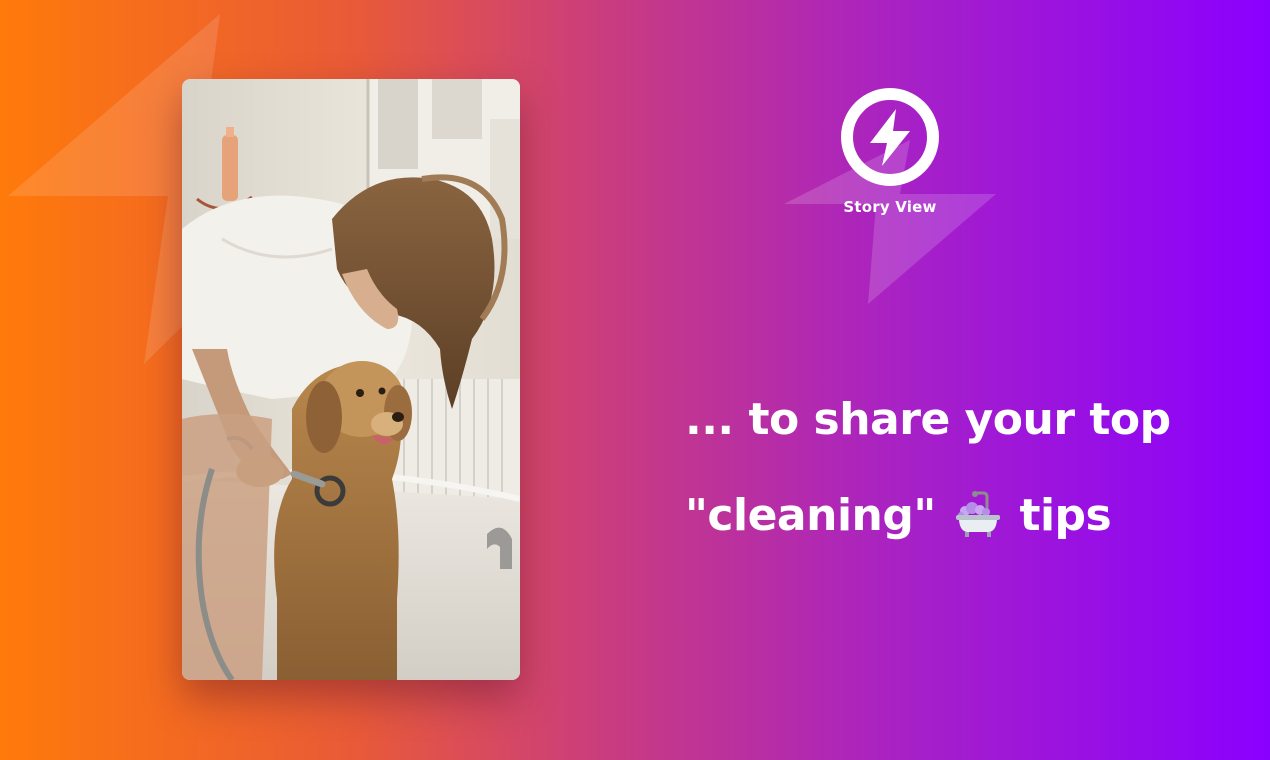 The height and width of the screenshot is (760, 1270). What do you see at coordinates (810, 515) in the screenshot?
I see `headline-quoted-word: "cleaning"` at bounding box center [810, 515].